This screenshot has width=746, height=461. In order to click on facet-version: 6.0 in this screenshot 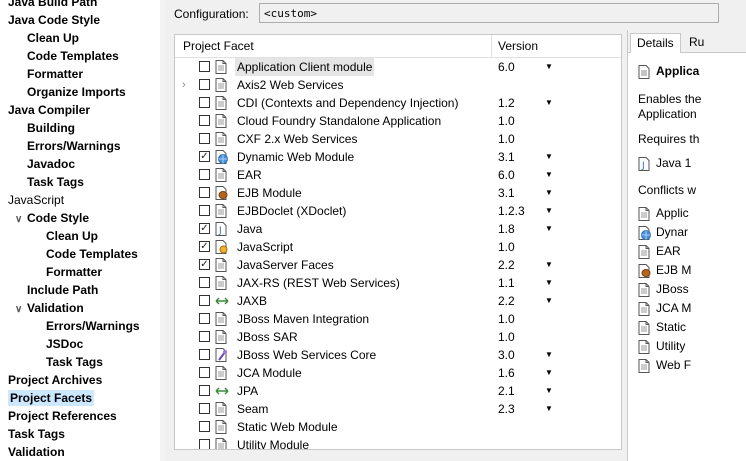, I will do `click(506, 175)`.